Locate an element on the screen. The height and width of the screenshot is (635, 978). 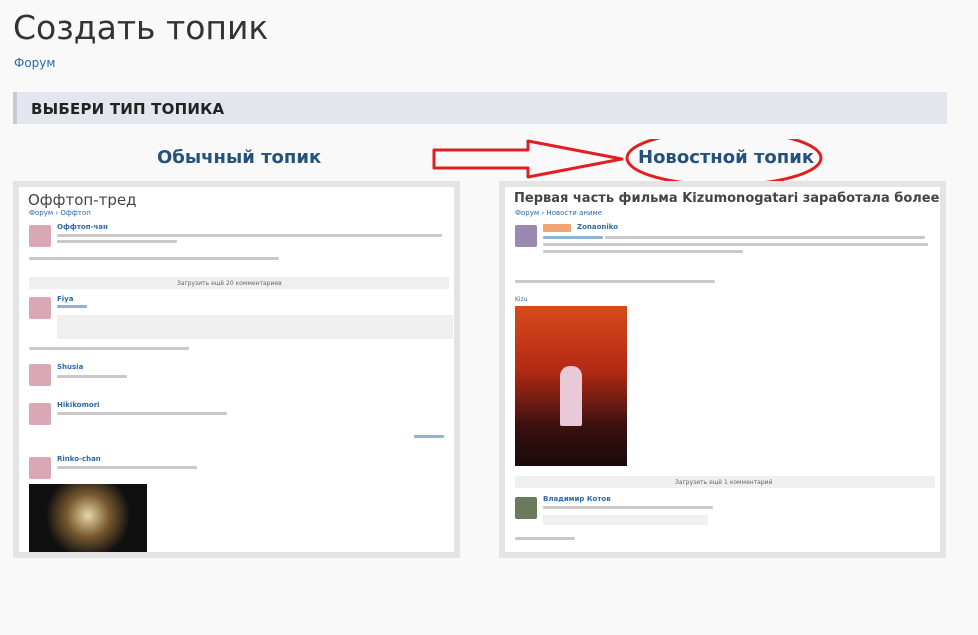
page-title: Создать топик is located at coordinates (141, 27).